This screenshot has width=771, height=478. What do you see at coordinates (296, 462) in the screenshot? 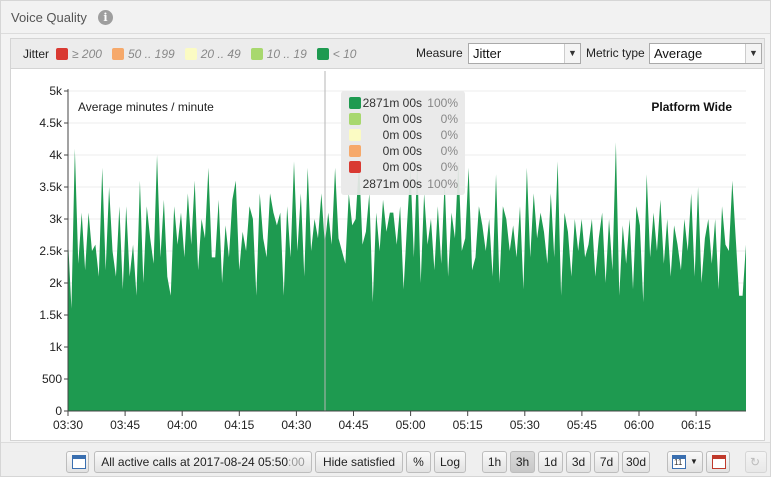
I see `active-calls-seconds: :00` at bounding box center [296, 462].